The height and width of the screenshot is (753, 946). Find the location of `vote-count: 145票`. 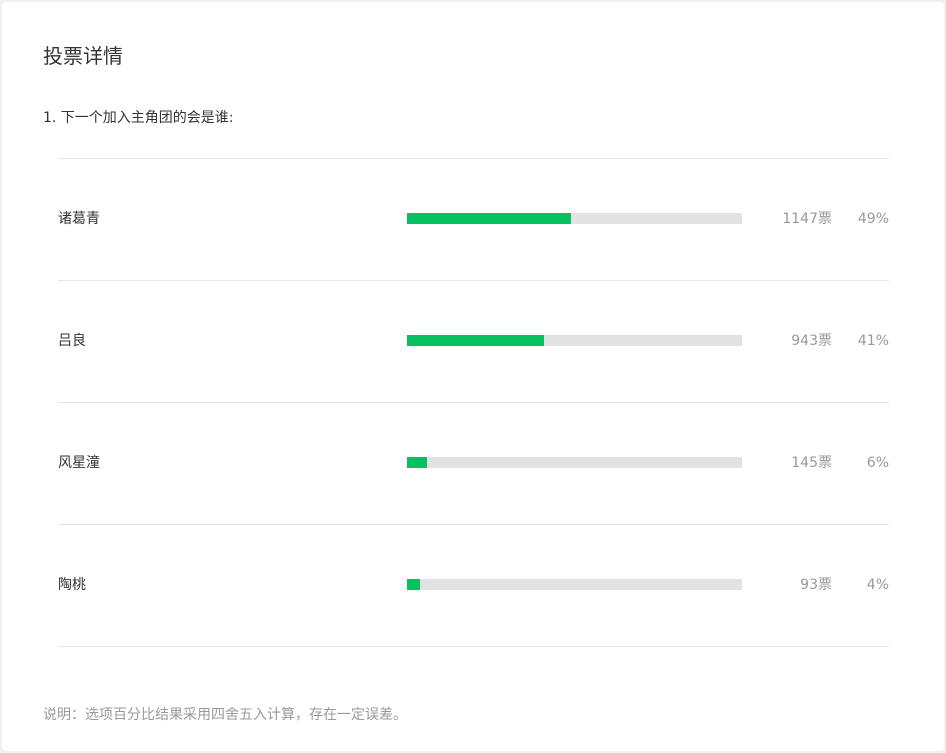

vote-count: 145票 is located at coordinates (811, 463).